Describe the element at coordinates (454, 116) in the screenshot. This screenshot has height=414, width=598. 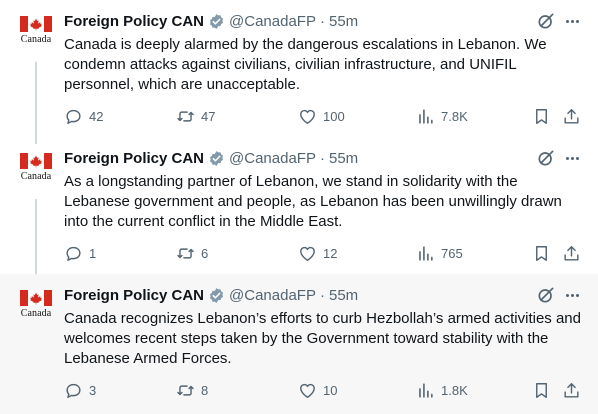
I see `views-count: 7.8K` at that location.